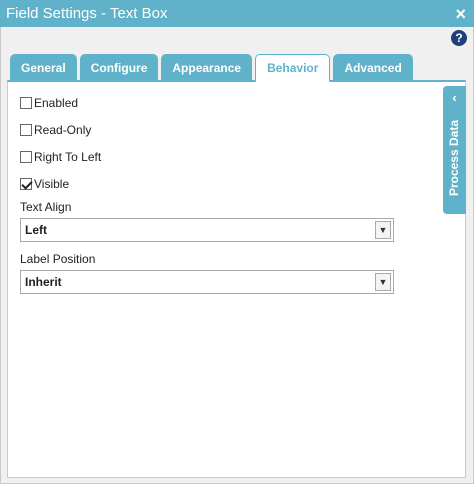  I want to click on chevron-left-icon: ‹, so click(454, 97).